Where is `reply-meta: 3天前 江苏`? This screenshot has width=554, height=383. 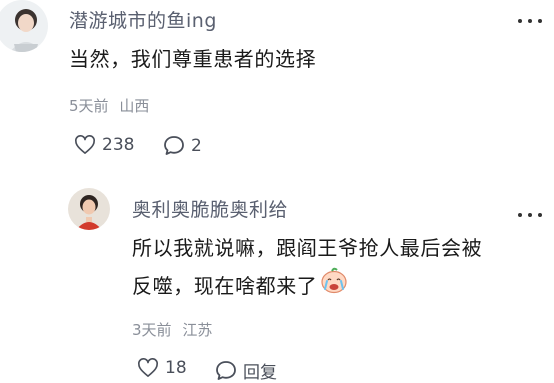 reply-meta: 3天前 江苏 is located at coordinates (172, 329).